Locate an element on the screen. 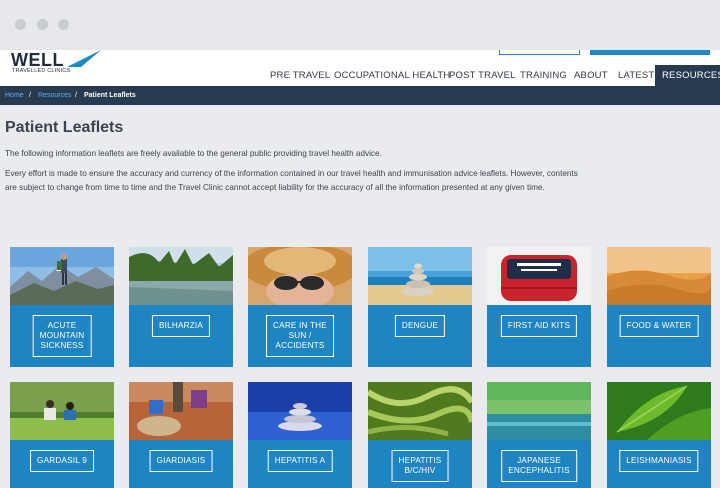 The height and width of the screenshot is (488, 720). breadcrumb: Home / Resources / Patient Leaflets is located at coordinates (360, 95).